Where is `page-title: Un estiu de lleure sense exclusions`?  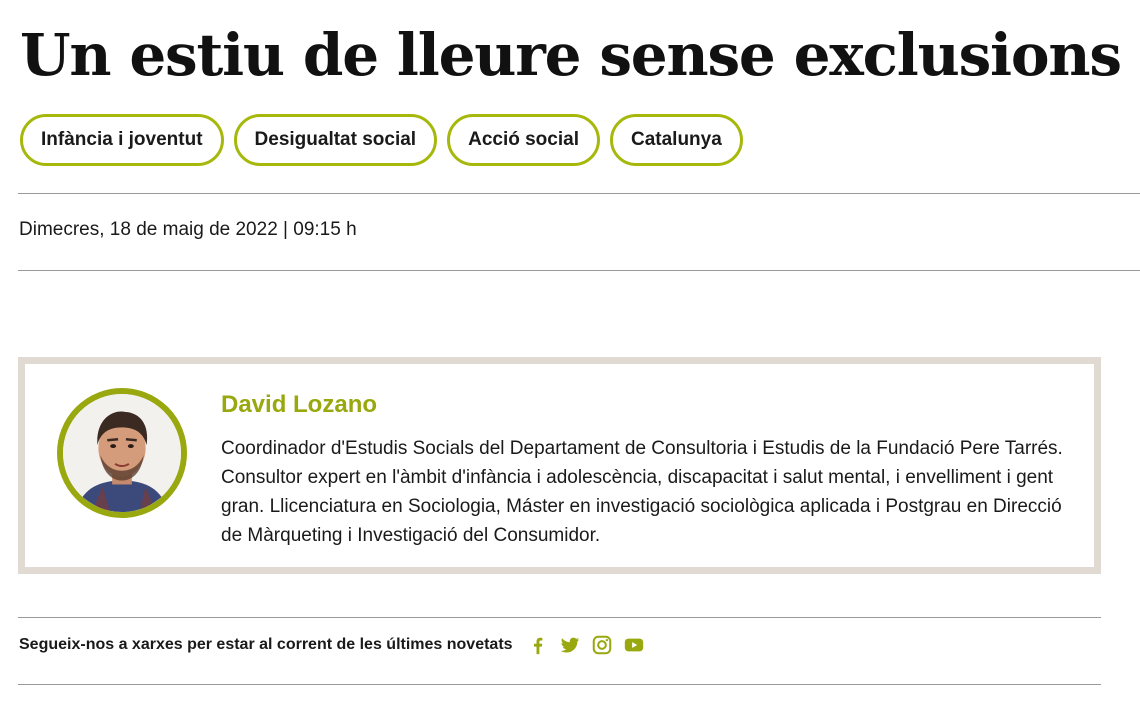 page-title: Un estiu de lleure sense exclusions is located at coordinates (571, 55).